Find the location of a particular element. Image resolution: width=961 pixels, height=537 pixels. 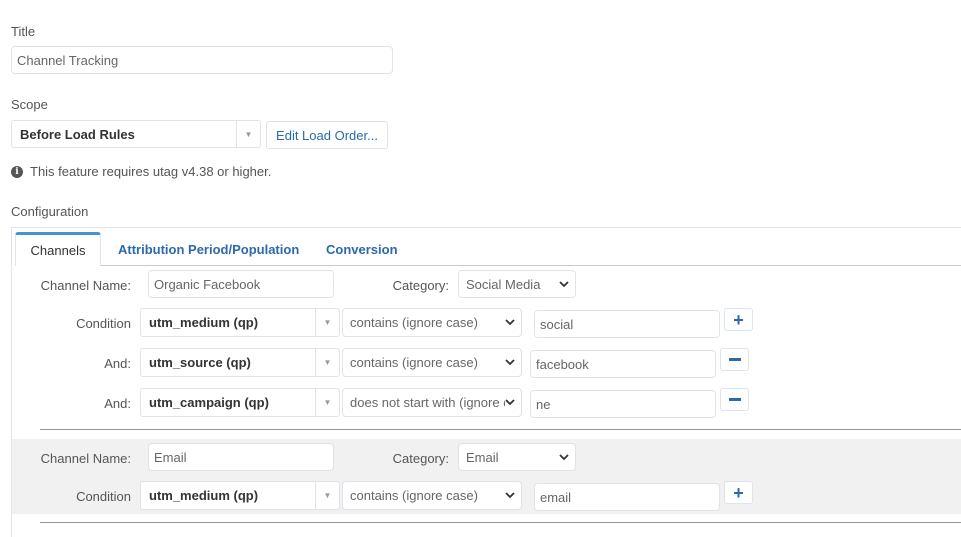

tab-conversion: Conversion is located at coordinates (362, 249).